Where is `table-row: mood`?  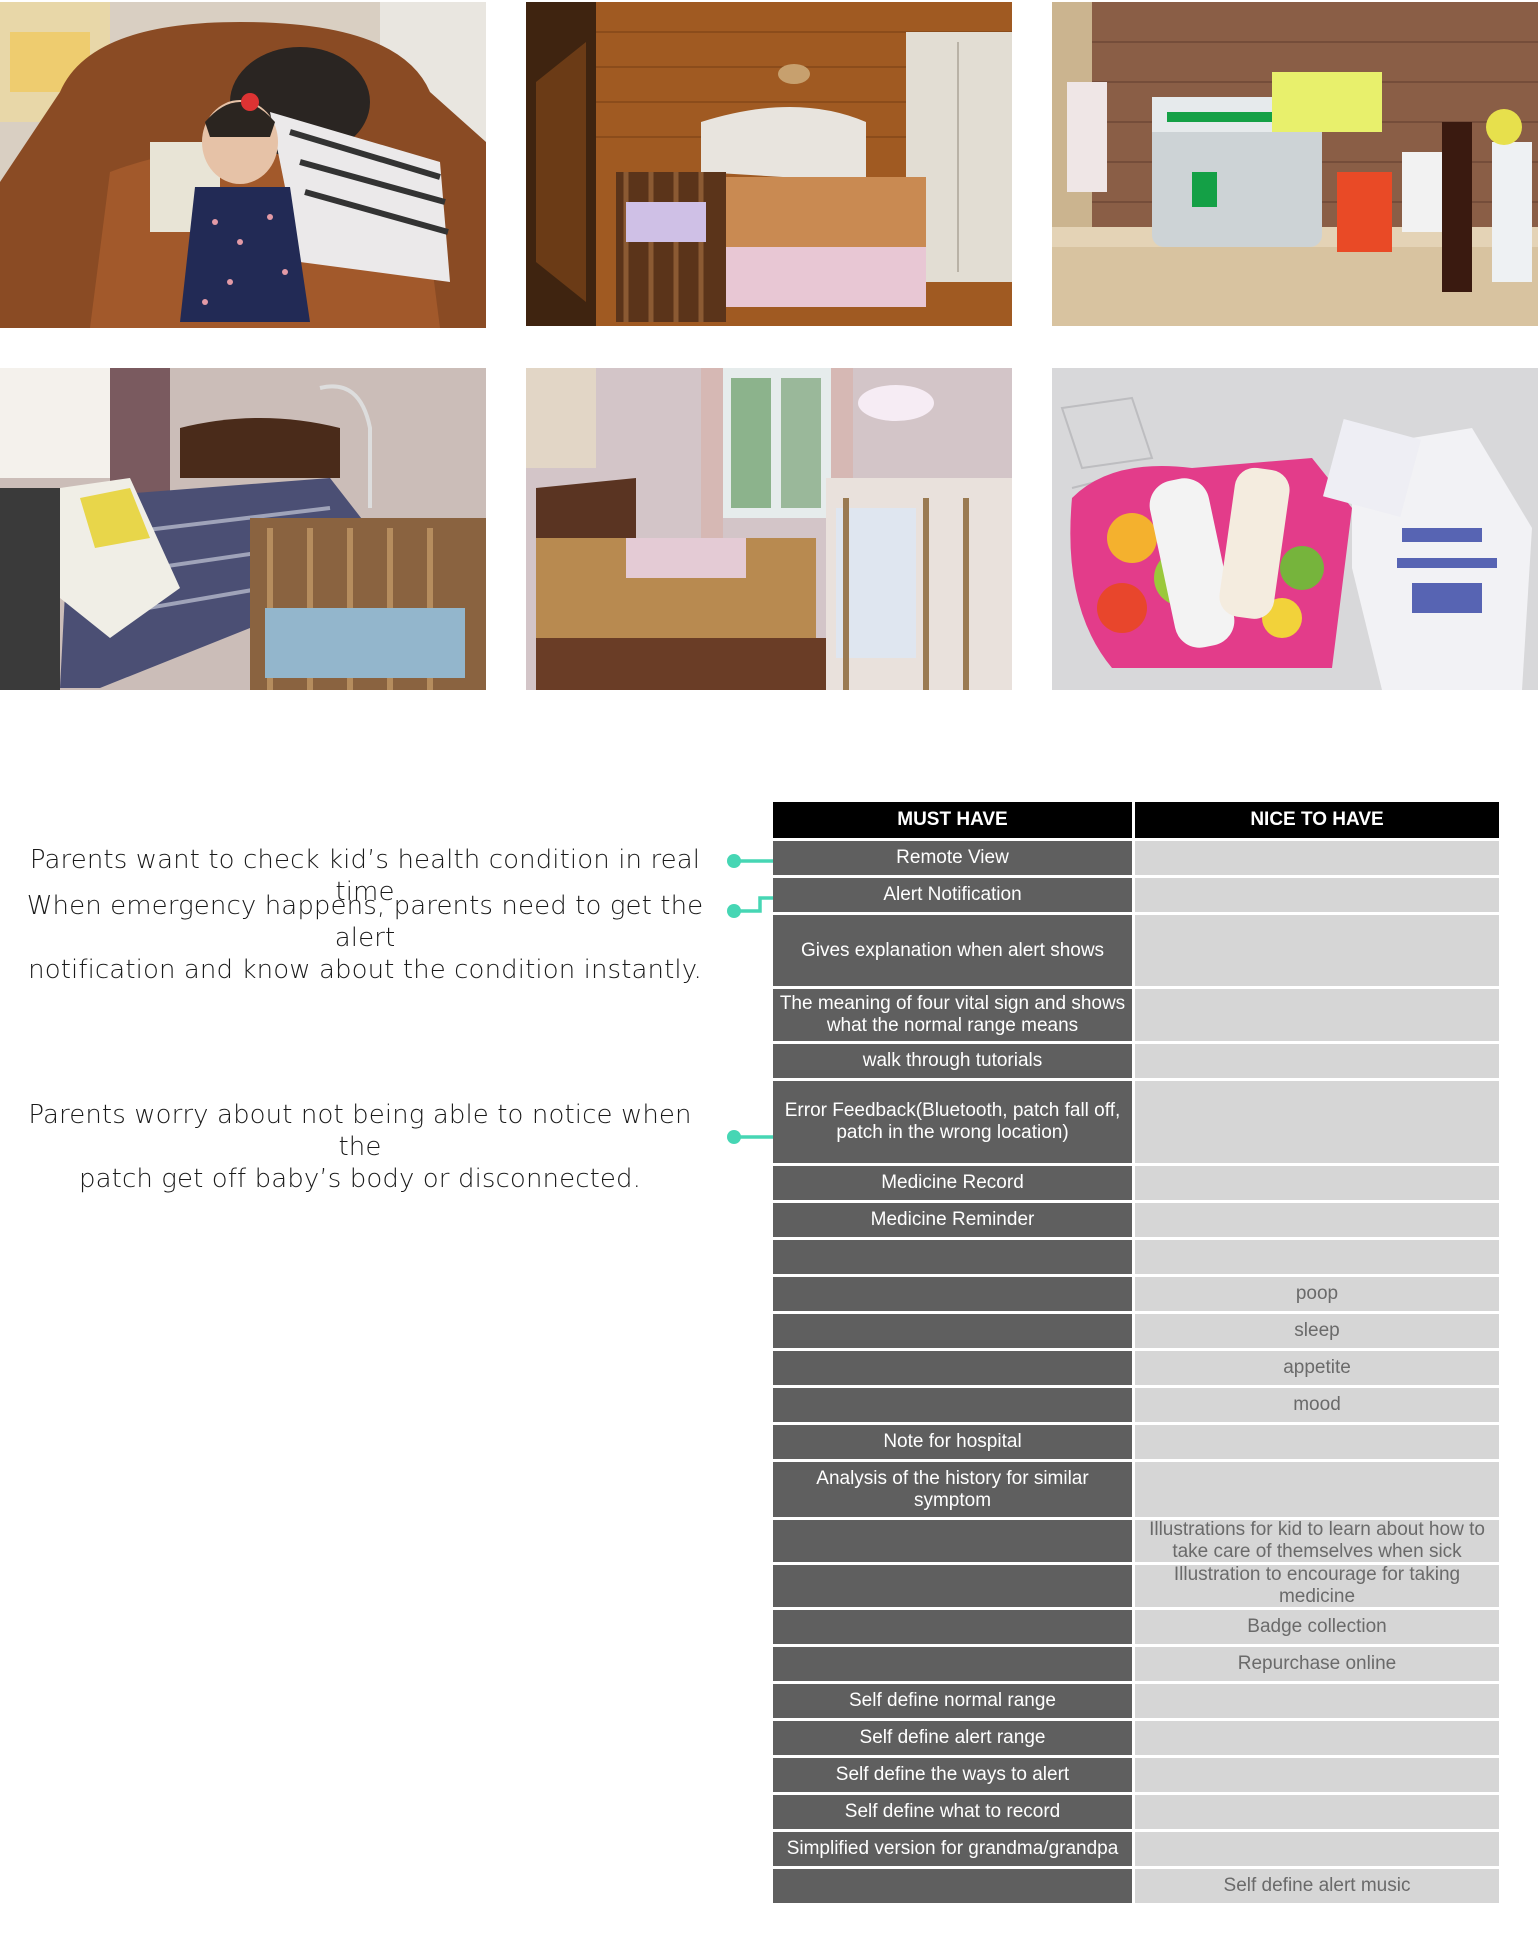 table-row: mood is located at coordinates (1136, 1405).